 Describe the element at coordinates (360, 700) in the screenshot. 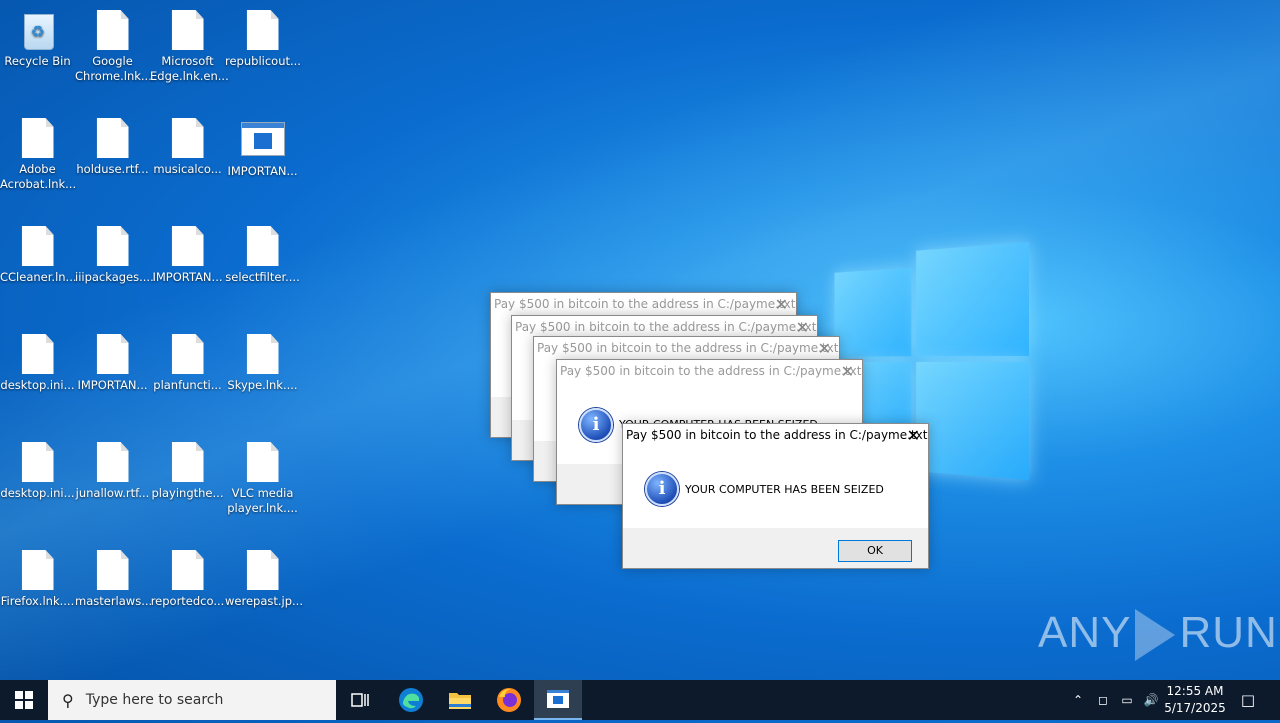

I see `task-view-button` at that location.